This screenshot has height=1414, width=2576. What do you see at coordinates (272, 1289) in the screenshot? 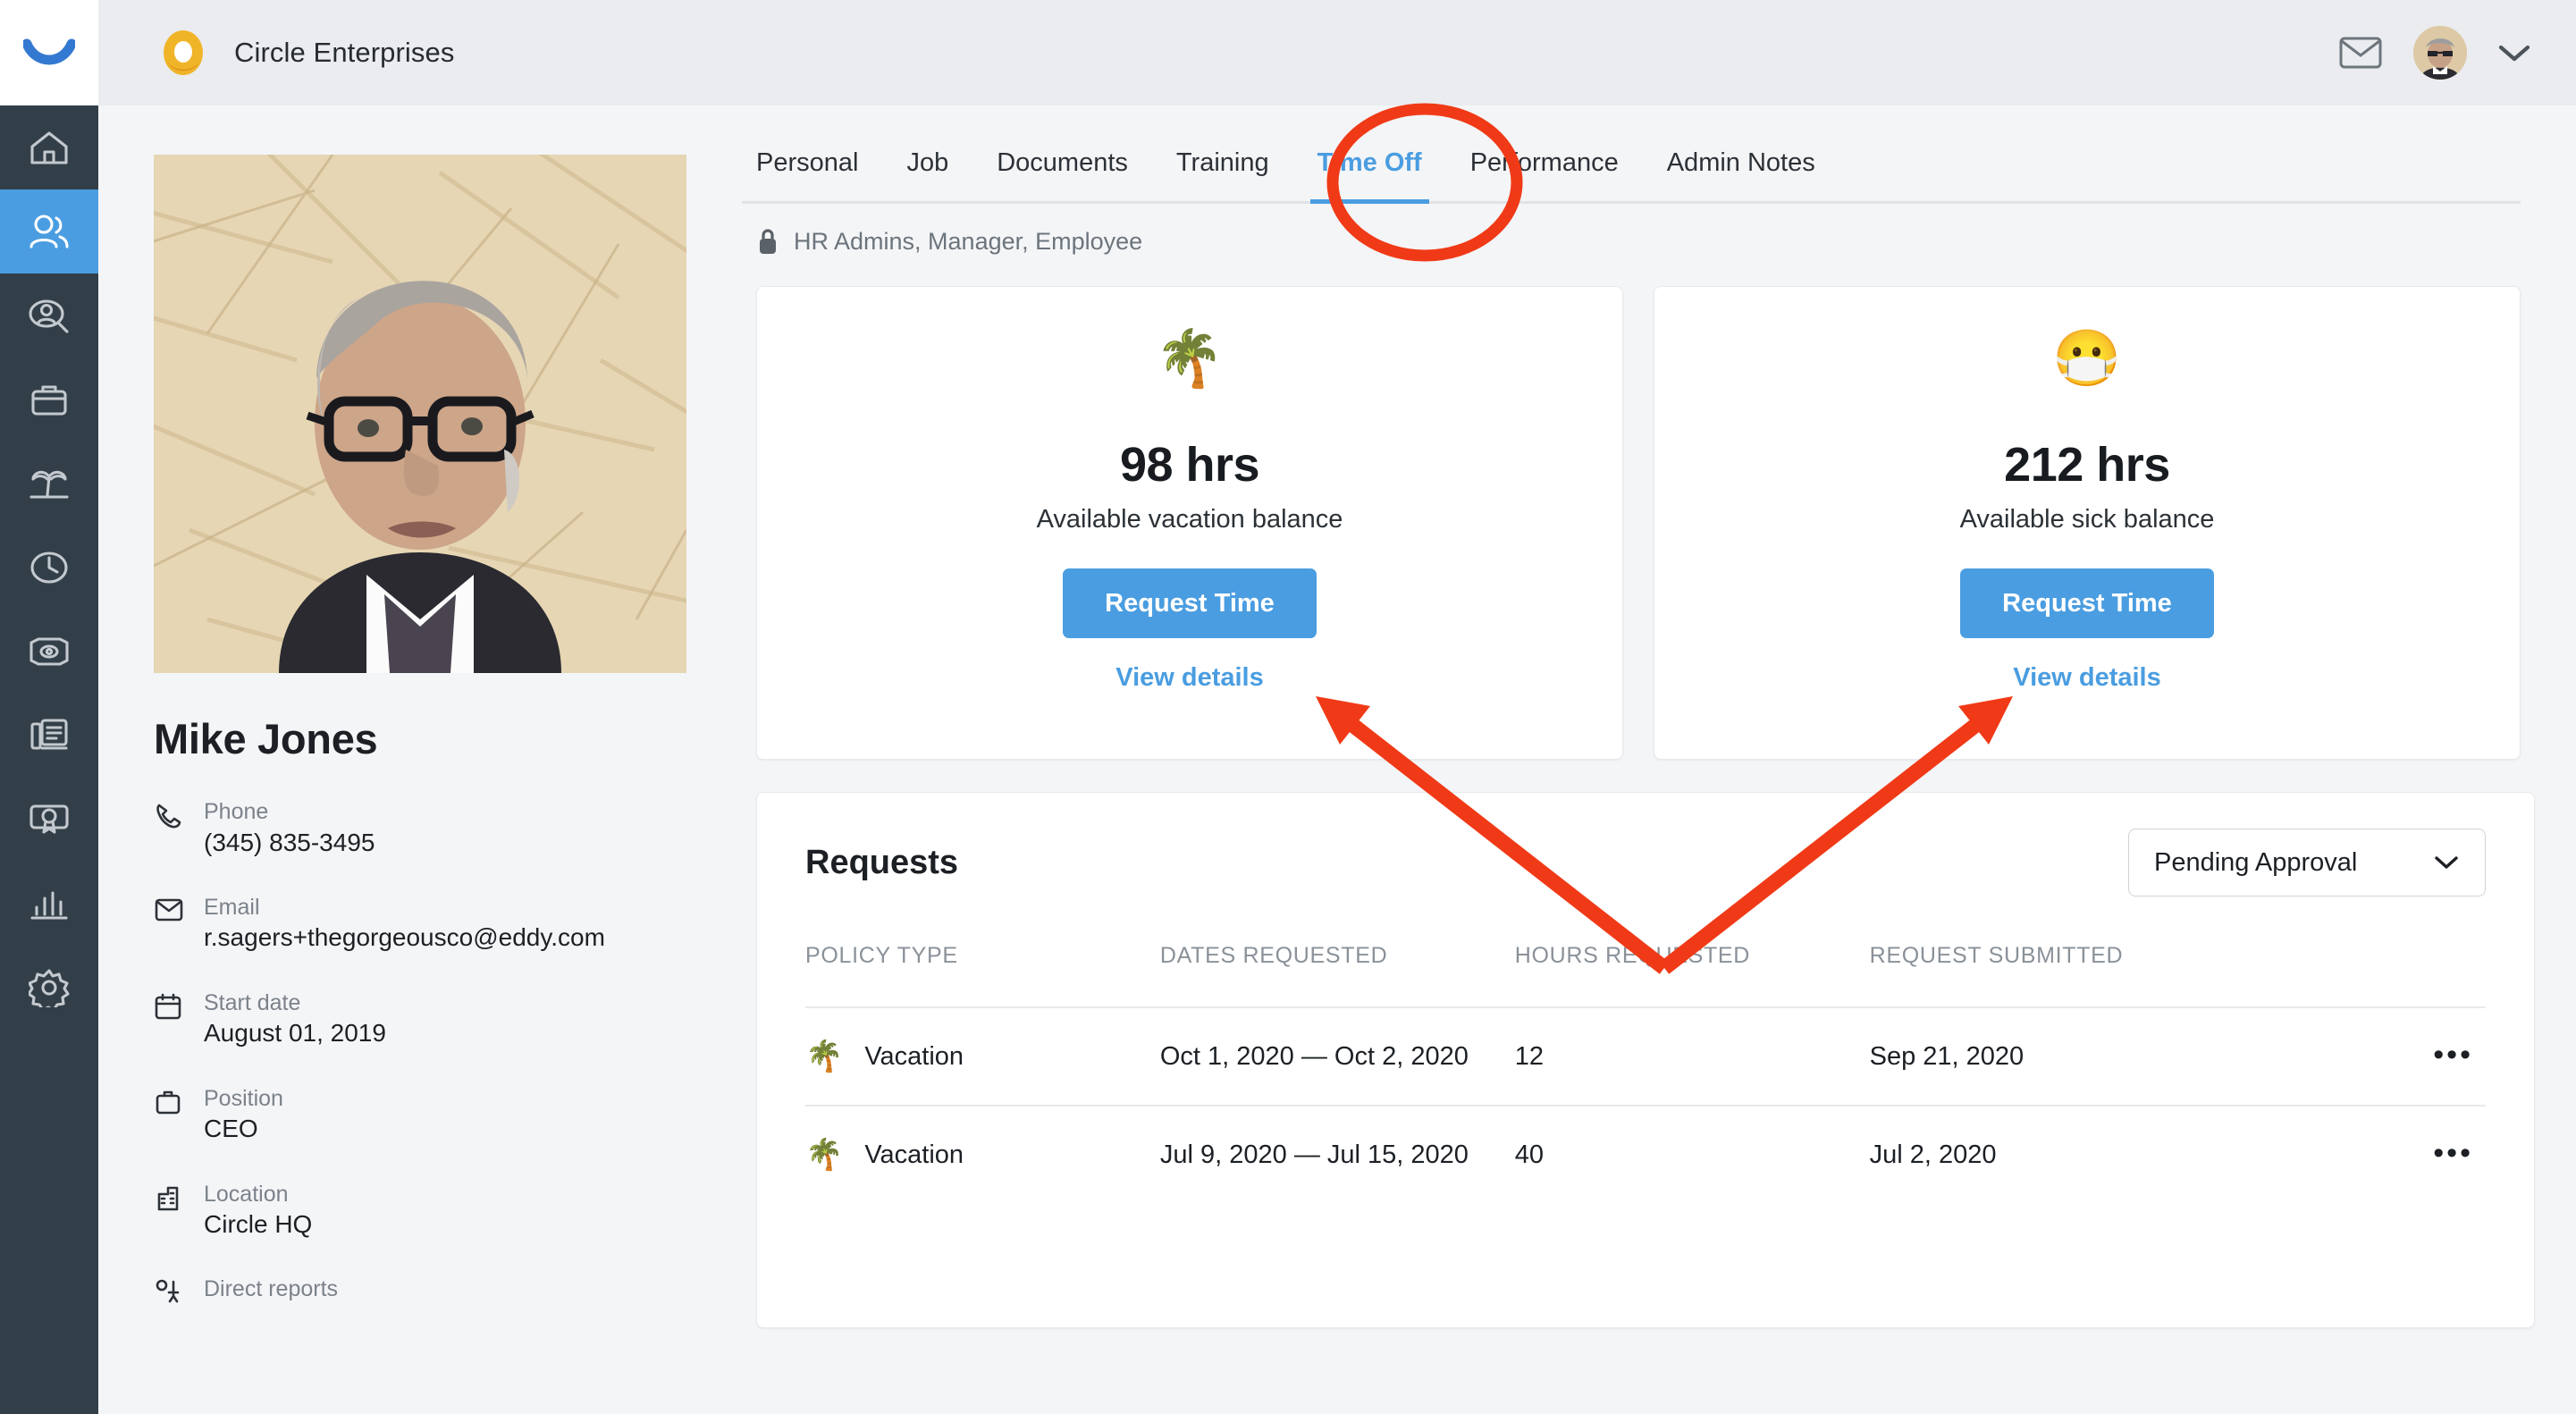
I see `field-label: Direct reports` at bounding box center [272, 1289].